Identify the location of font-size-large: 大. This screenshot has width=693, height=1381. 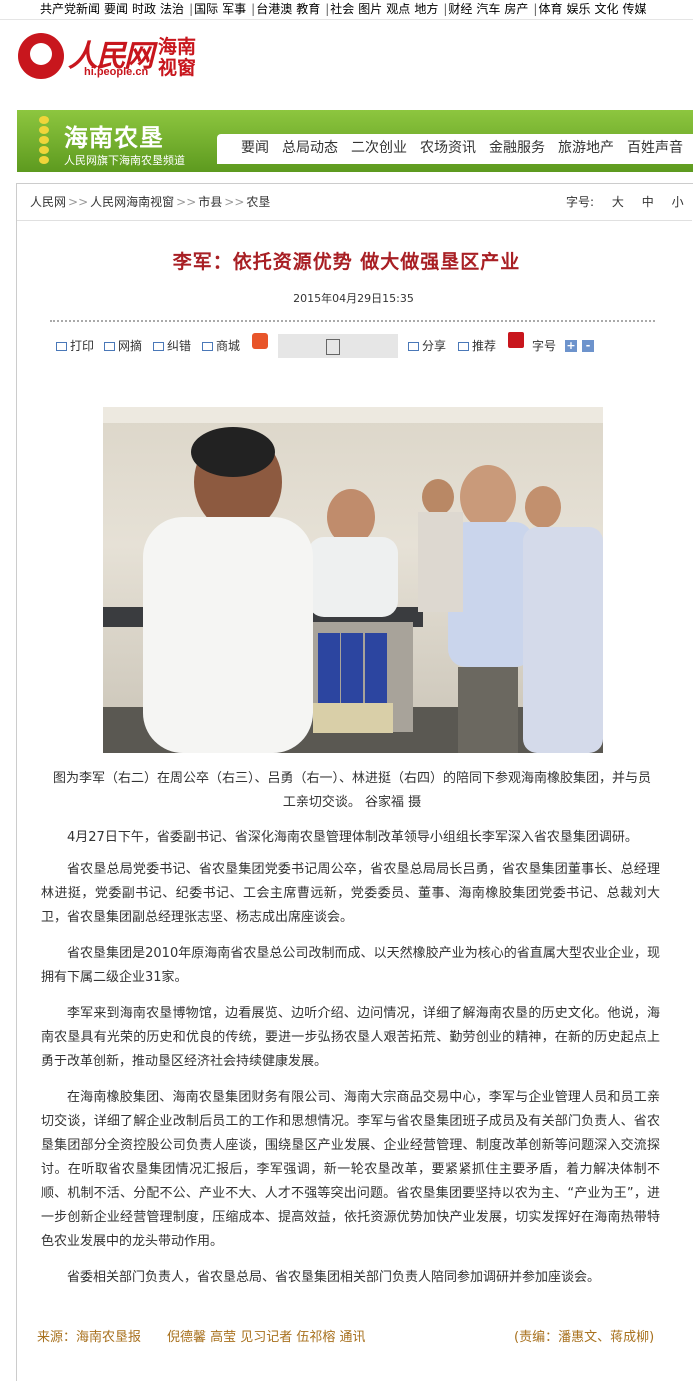
(618, 202).